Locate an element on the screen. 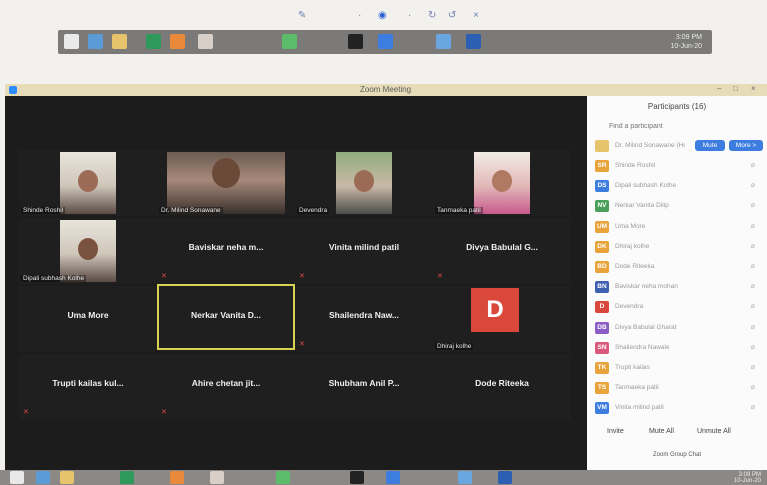 The height and width of the screenshot is (485, 767). participant-row: BD Dode Riteeka ⌀ is located at coordinates (680, 268).